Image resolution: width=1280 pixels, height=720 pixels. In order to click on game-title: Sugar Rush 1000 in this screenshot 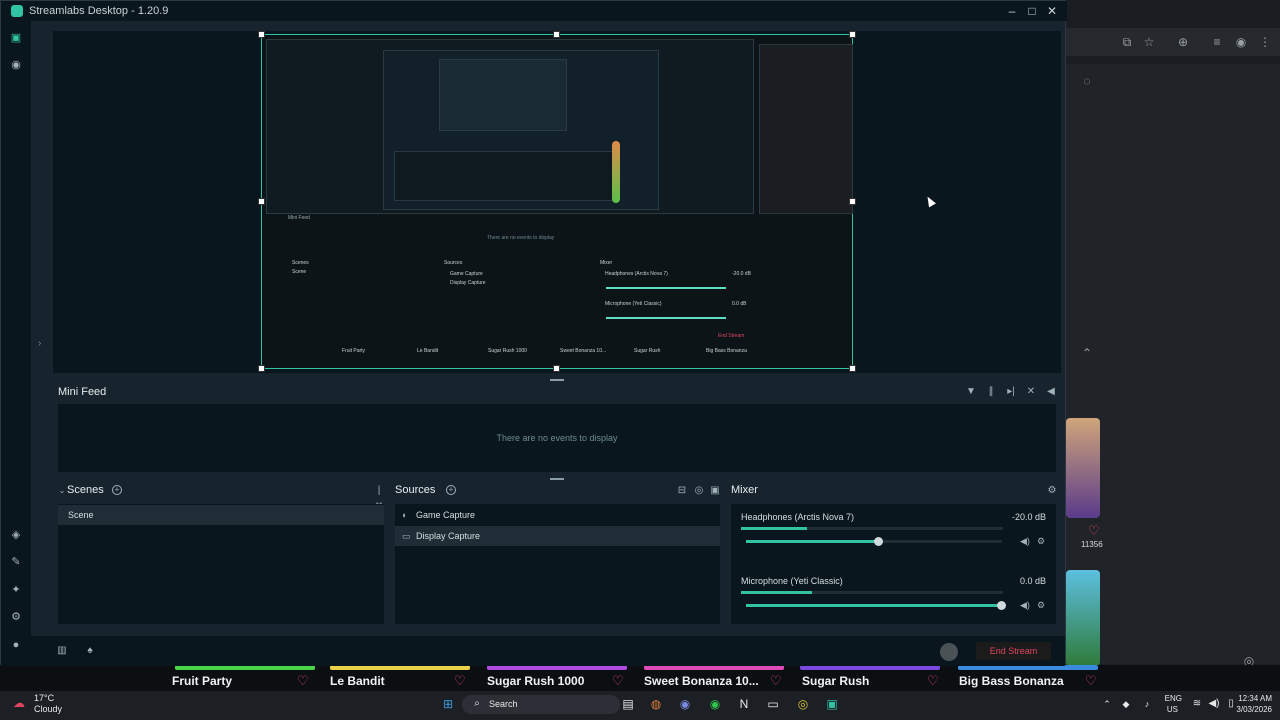, I will do `click(535, 681)`.